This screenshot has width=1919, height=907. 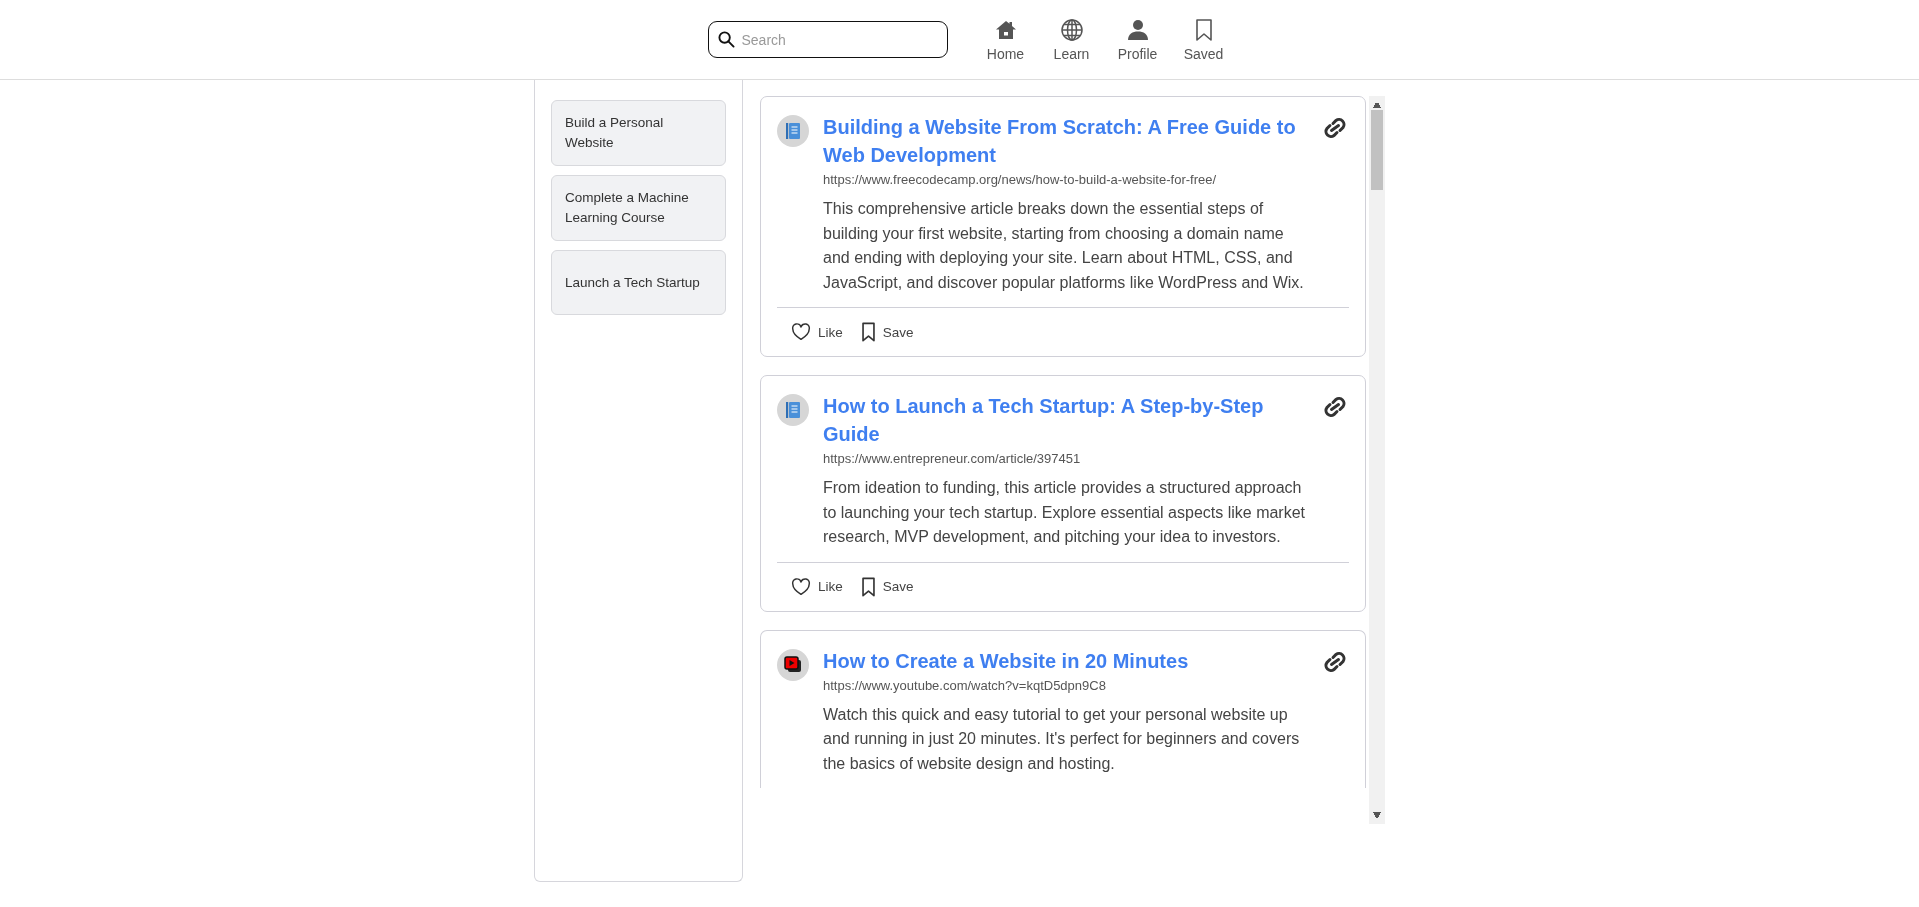 What do you see at coordinates (638, 133) in the screenshot?
I see `sidebar-item: Build a Personal Website` at bounding box center [638, 133].